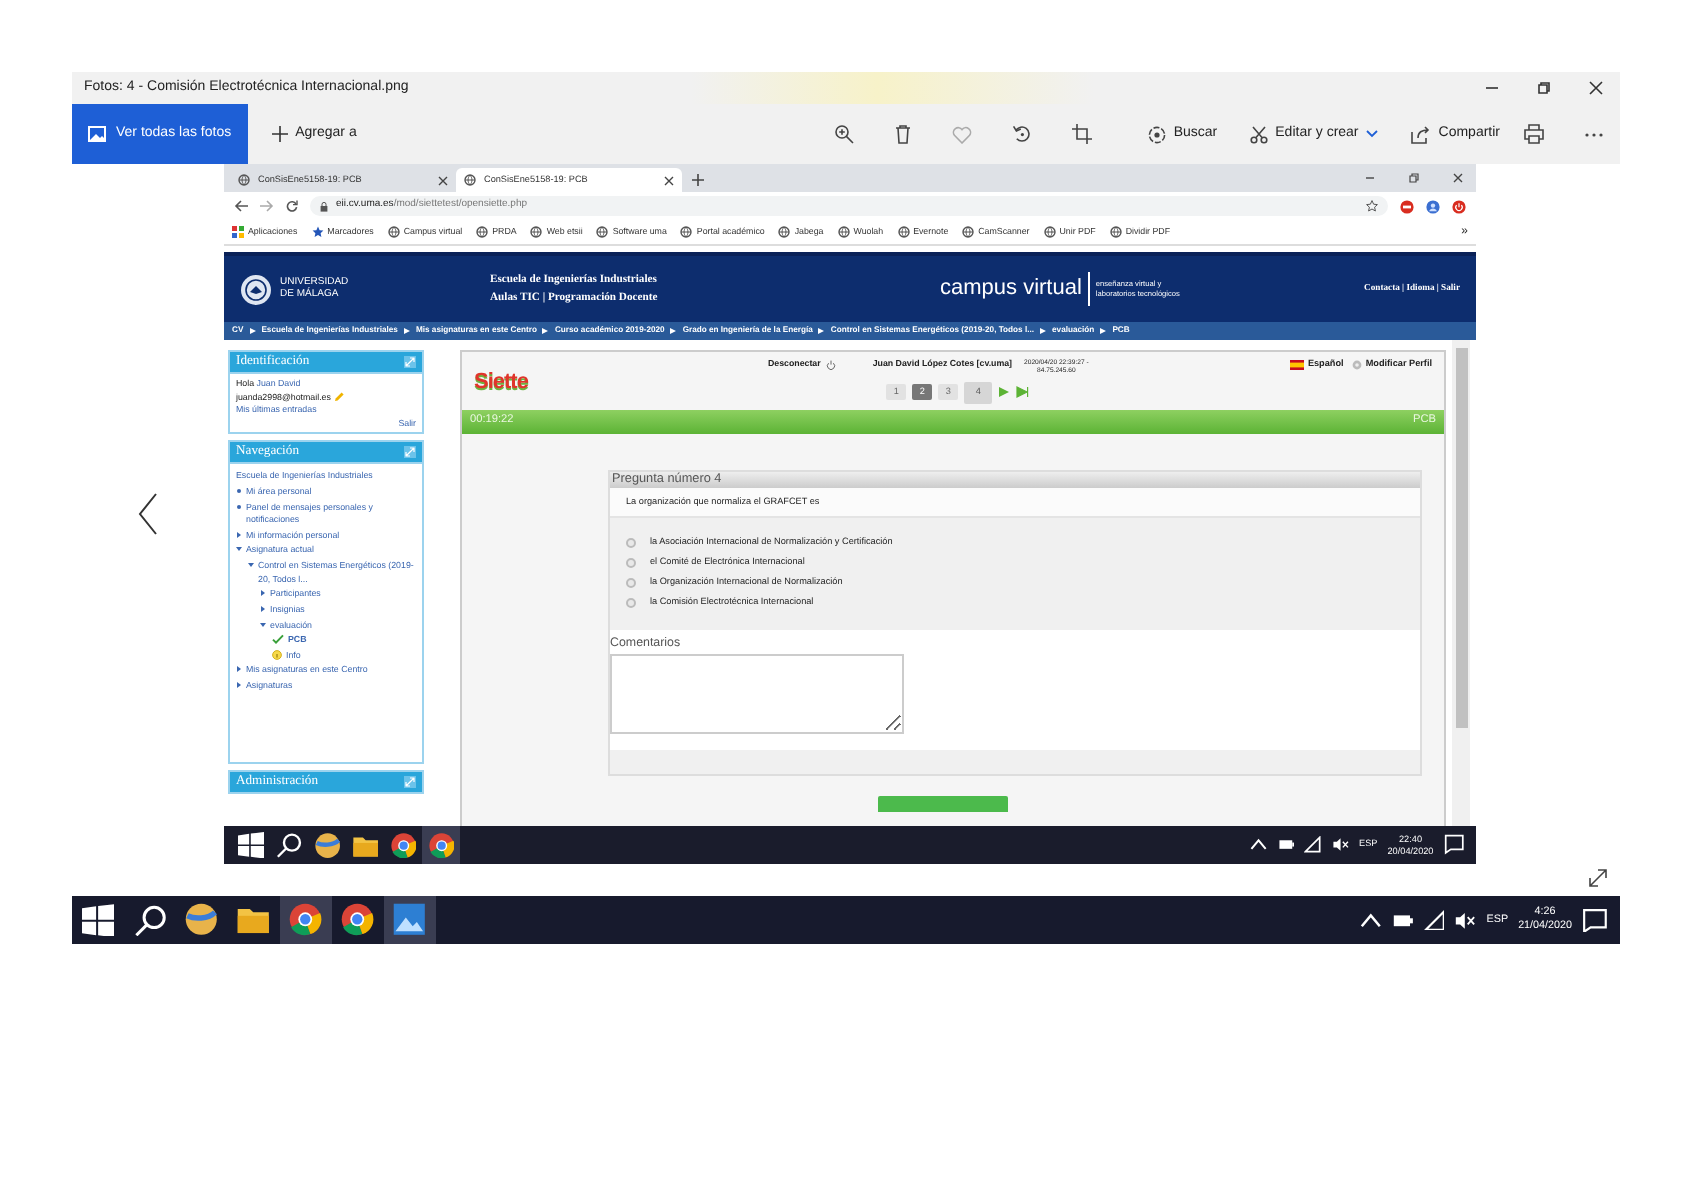 Image resolution: width=1696 pixels, height=1198 pixels. I want to click on check-icon, so click(278, 639).